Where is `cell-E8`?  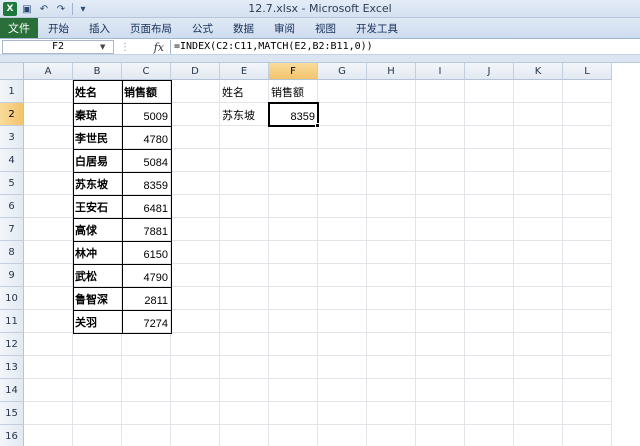 cell-E8 is located at coordinates (244, 252).